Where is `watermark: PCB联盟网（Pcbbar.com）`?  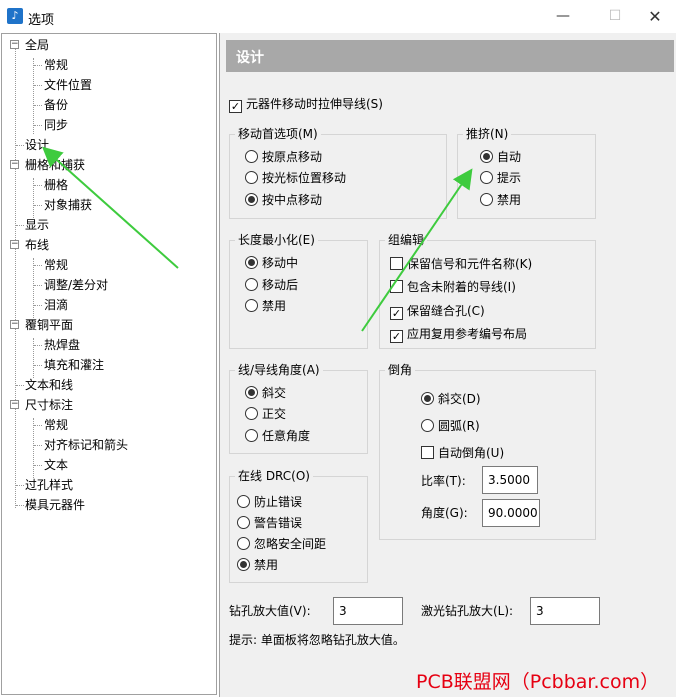
watermark: PCB联盟网（Pcbbar.com） is located at coordinates (538, 682).